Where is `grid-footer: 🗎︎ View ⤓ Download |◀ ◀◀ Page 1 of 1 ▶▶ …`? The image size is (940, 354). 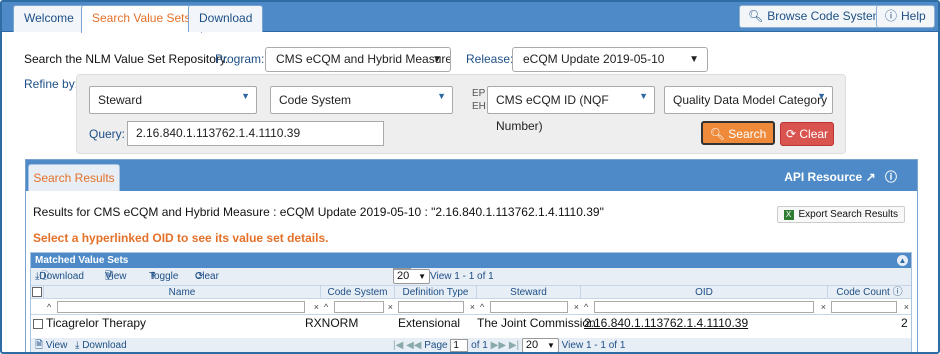
grid-footer: 🗎︎ View ⤓ Download |◀ ◀◀ Page 1 of 1 ▶▶ … is located at coordinates (471, 345).